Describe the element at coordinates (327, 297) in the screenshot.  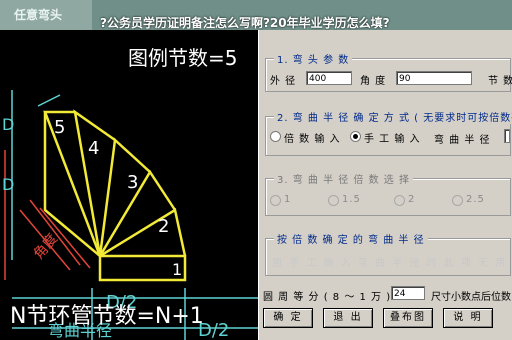
I see `circle-divide-label: 圆 周 等 分 ( 8 ～ 1 万 )` at that location.